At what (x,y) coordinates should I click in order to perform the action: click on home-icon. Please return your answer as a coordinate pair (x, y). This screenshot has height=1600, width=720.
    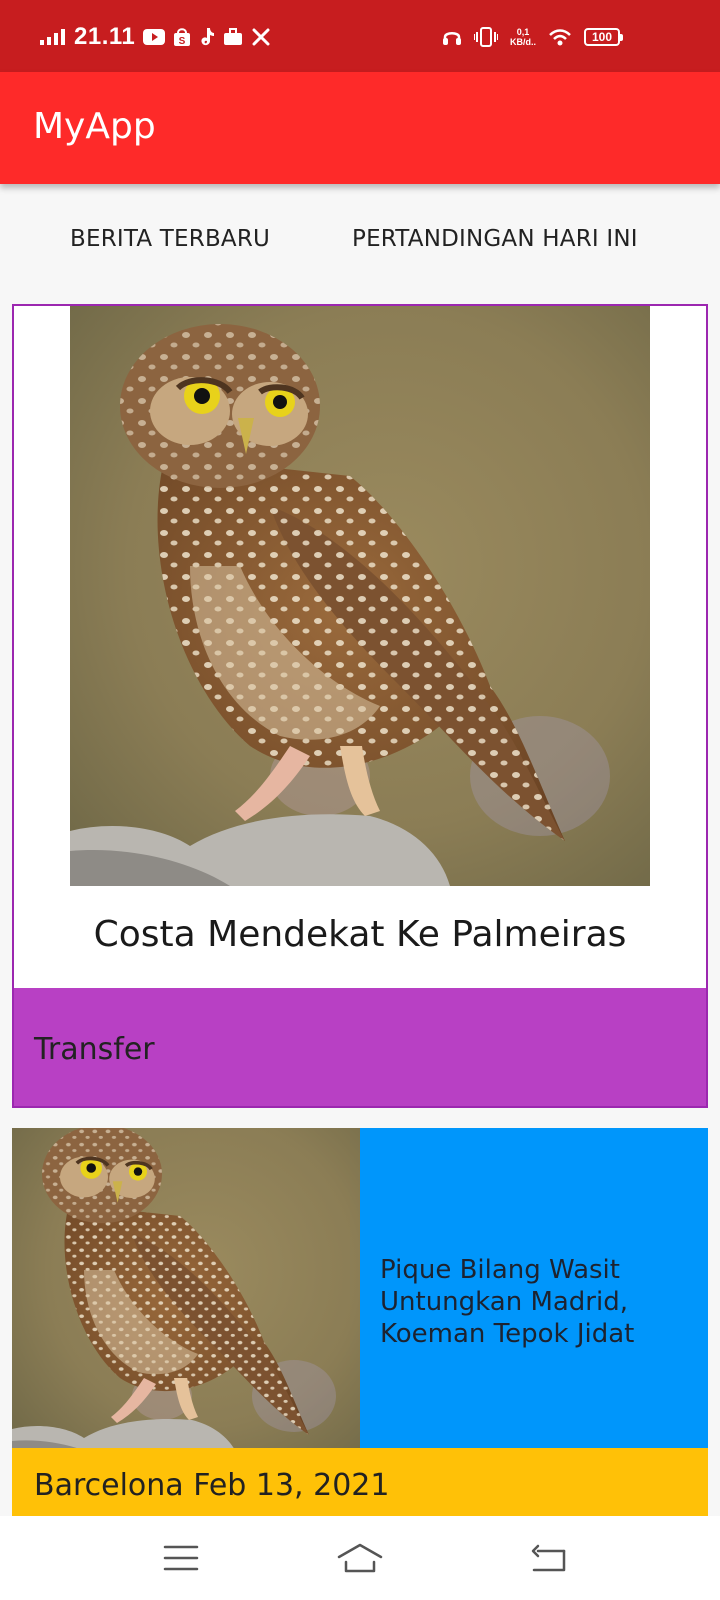
    Looking at the image, I should click on (360, 1558).